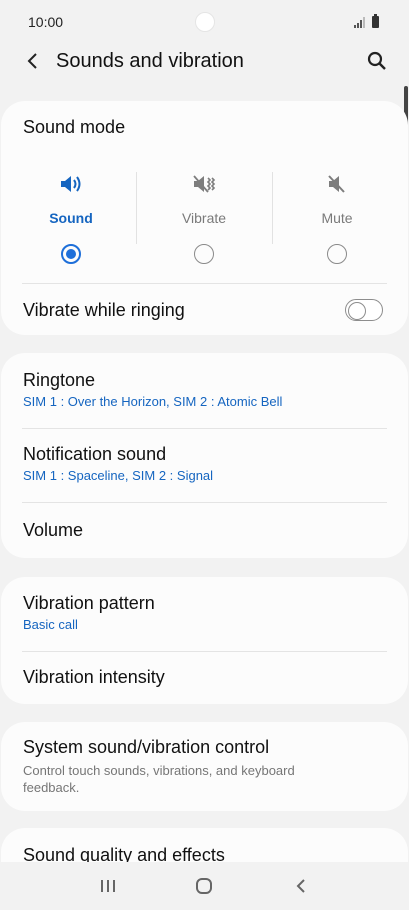 This screenshot has width=409, height=910. I want to click on app-bar: Sounds and vibration, so click(204, 61).